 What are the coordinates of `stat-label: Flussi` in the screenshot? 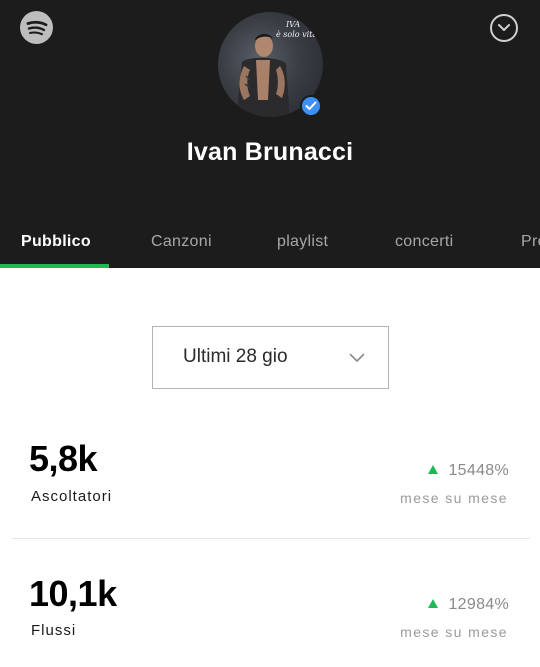 It's located at (54, 630).